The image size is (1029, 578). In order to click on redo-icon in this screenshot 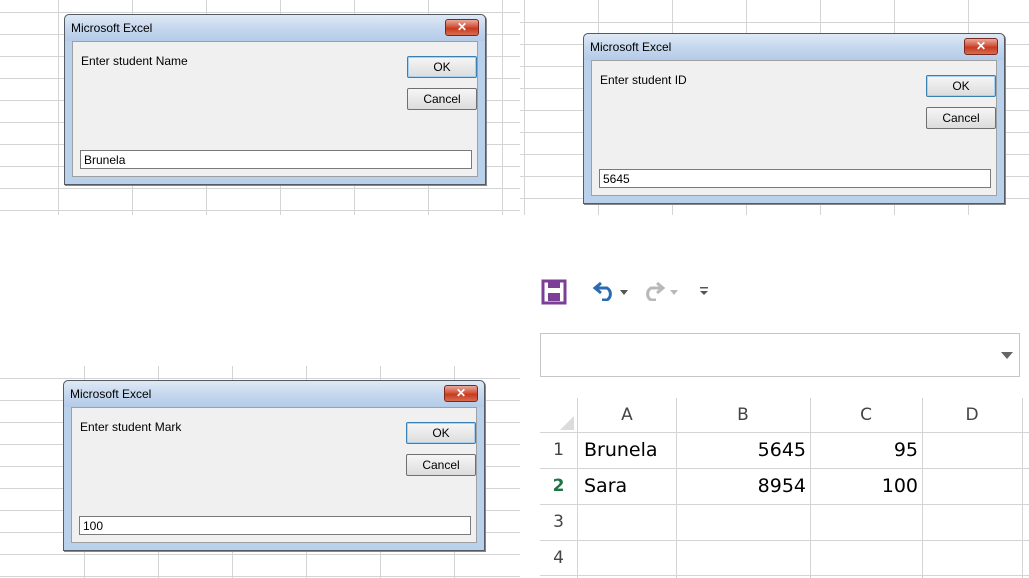, I will do `click(653, 290)`.